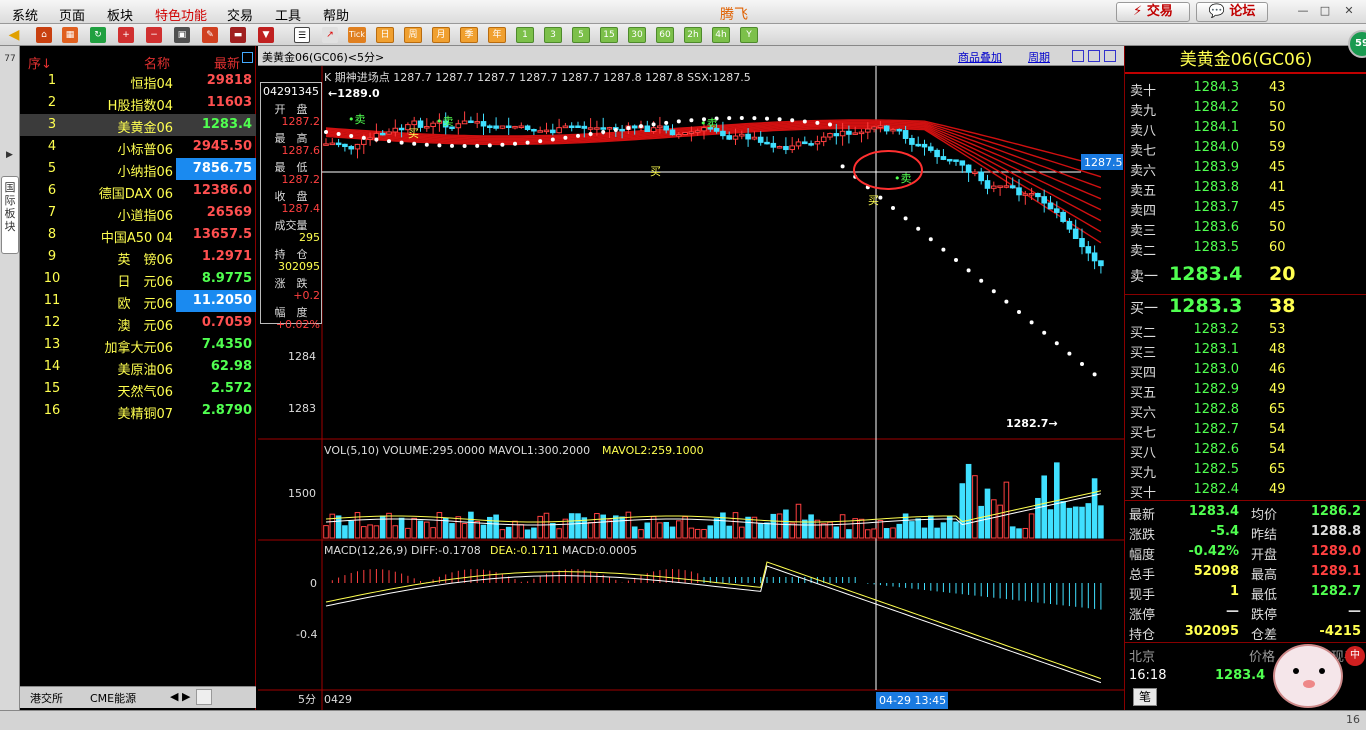 This screenshot has height=730, width=1366. I want to click on watchlist-row: 11 欧 元06 11.2050, so click(138, 301).